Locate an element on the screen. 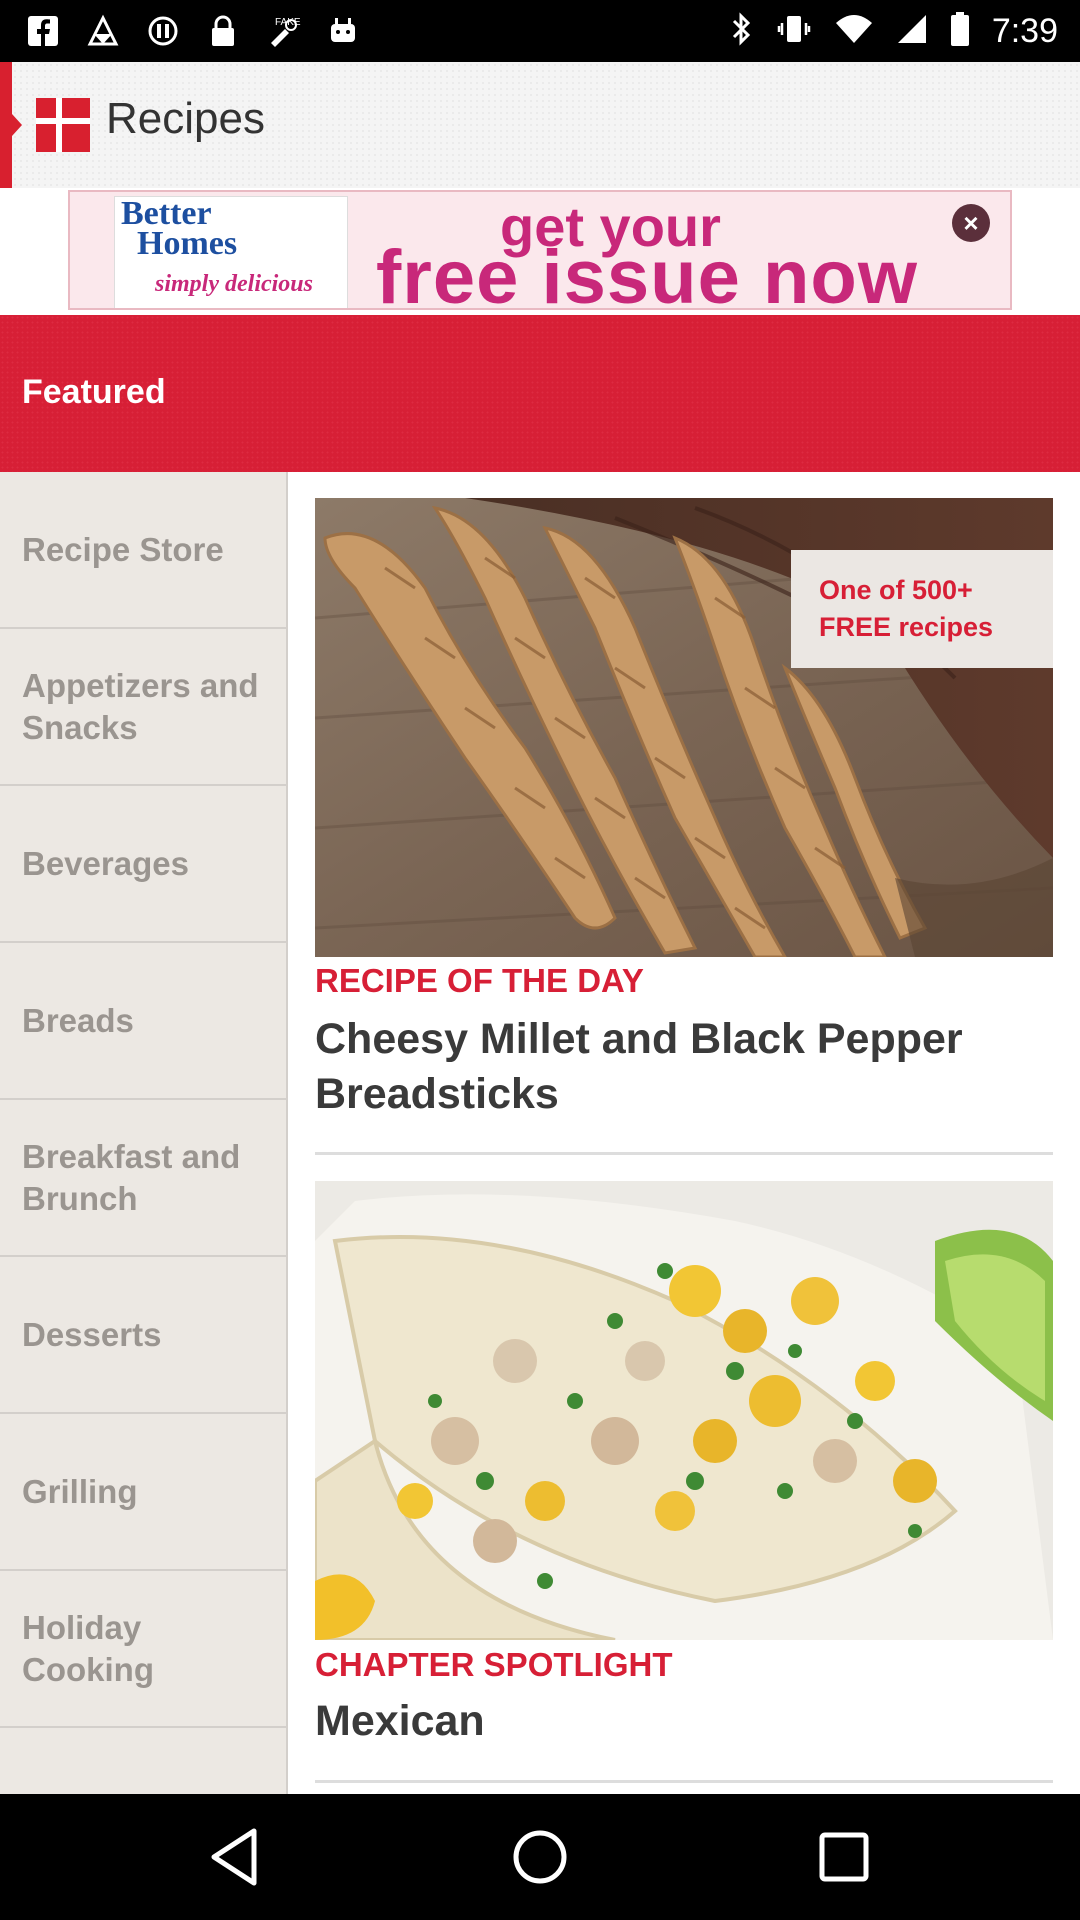  lock-icon is located at coordinates (223, 31).